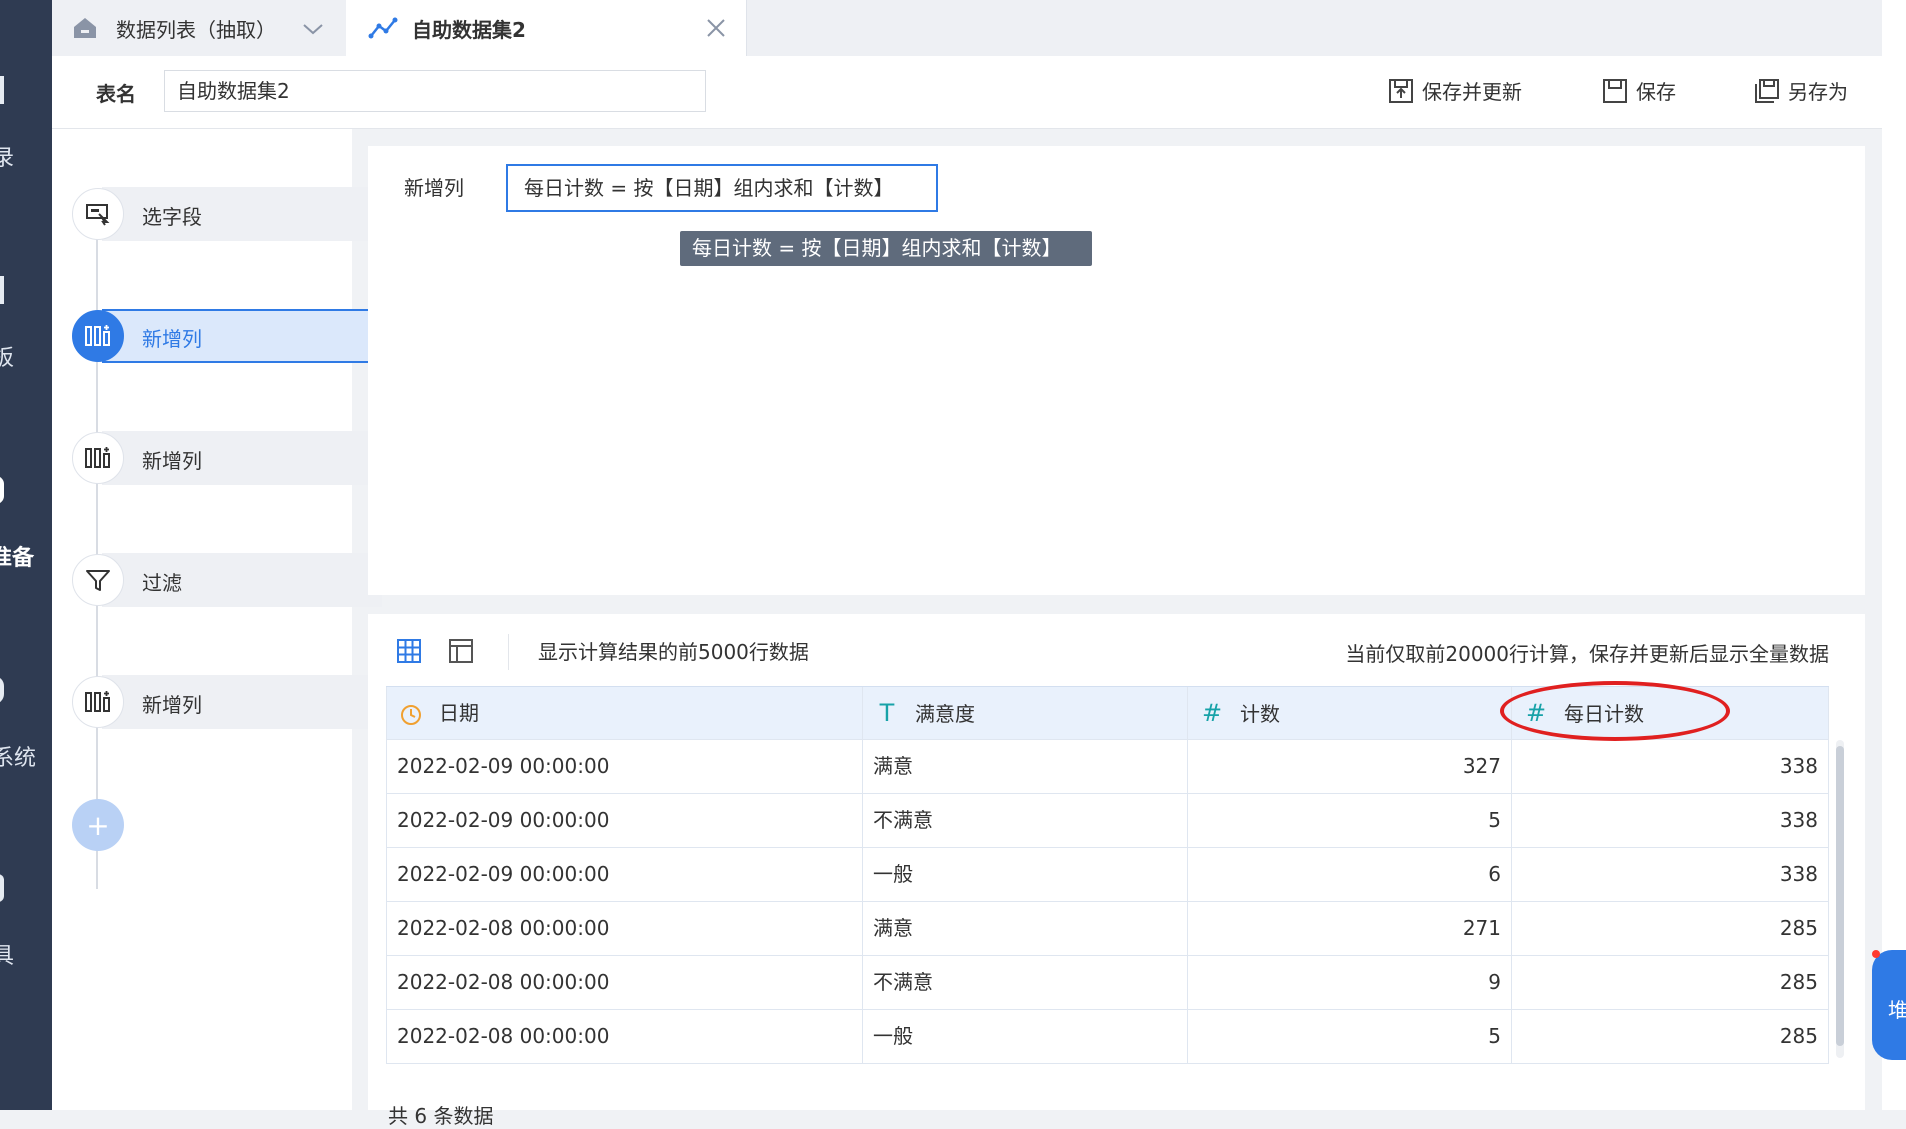  What do you see at coordinates (2, 290) in the screenshot?
I see `nav-dashboard-icon` at bounding box center [2, 290].